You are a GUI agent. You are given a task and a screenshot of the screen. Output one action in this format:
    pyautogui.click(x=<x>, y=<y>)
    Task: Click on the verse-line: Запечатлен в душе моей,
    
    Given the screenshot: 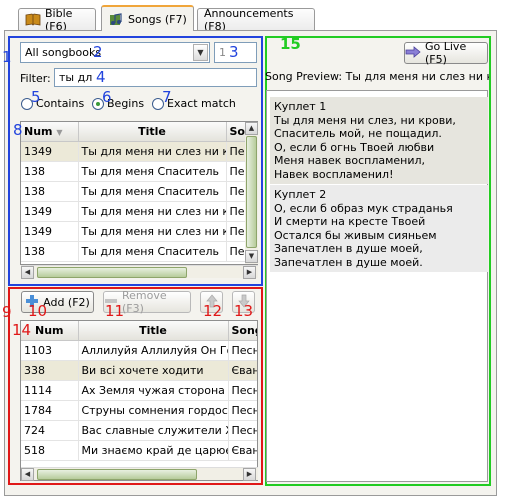 What is the action you would take?
    pyautogui.click(x=348, y=248)
    